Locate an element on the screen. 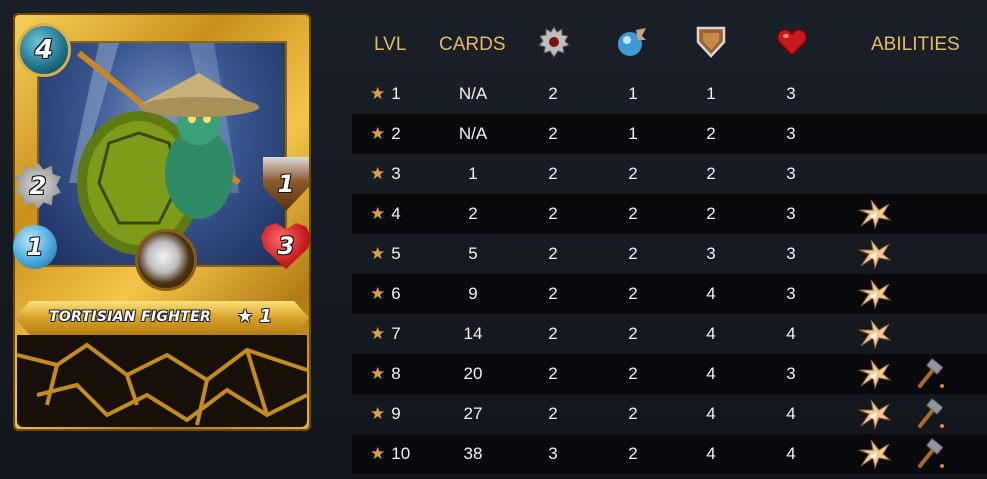 The height and width of the screenshot is (479, 987). cell-cards: 27 is located at coordinates (473, 413).